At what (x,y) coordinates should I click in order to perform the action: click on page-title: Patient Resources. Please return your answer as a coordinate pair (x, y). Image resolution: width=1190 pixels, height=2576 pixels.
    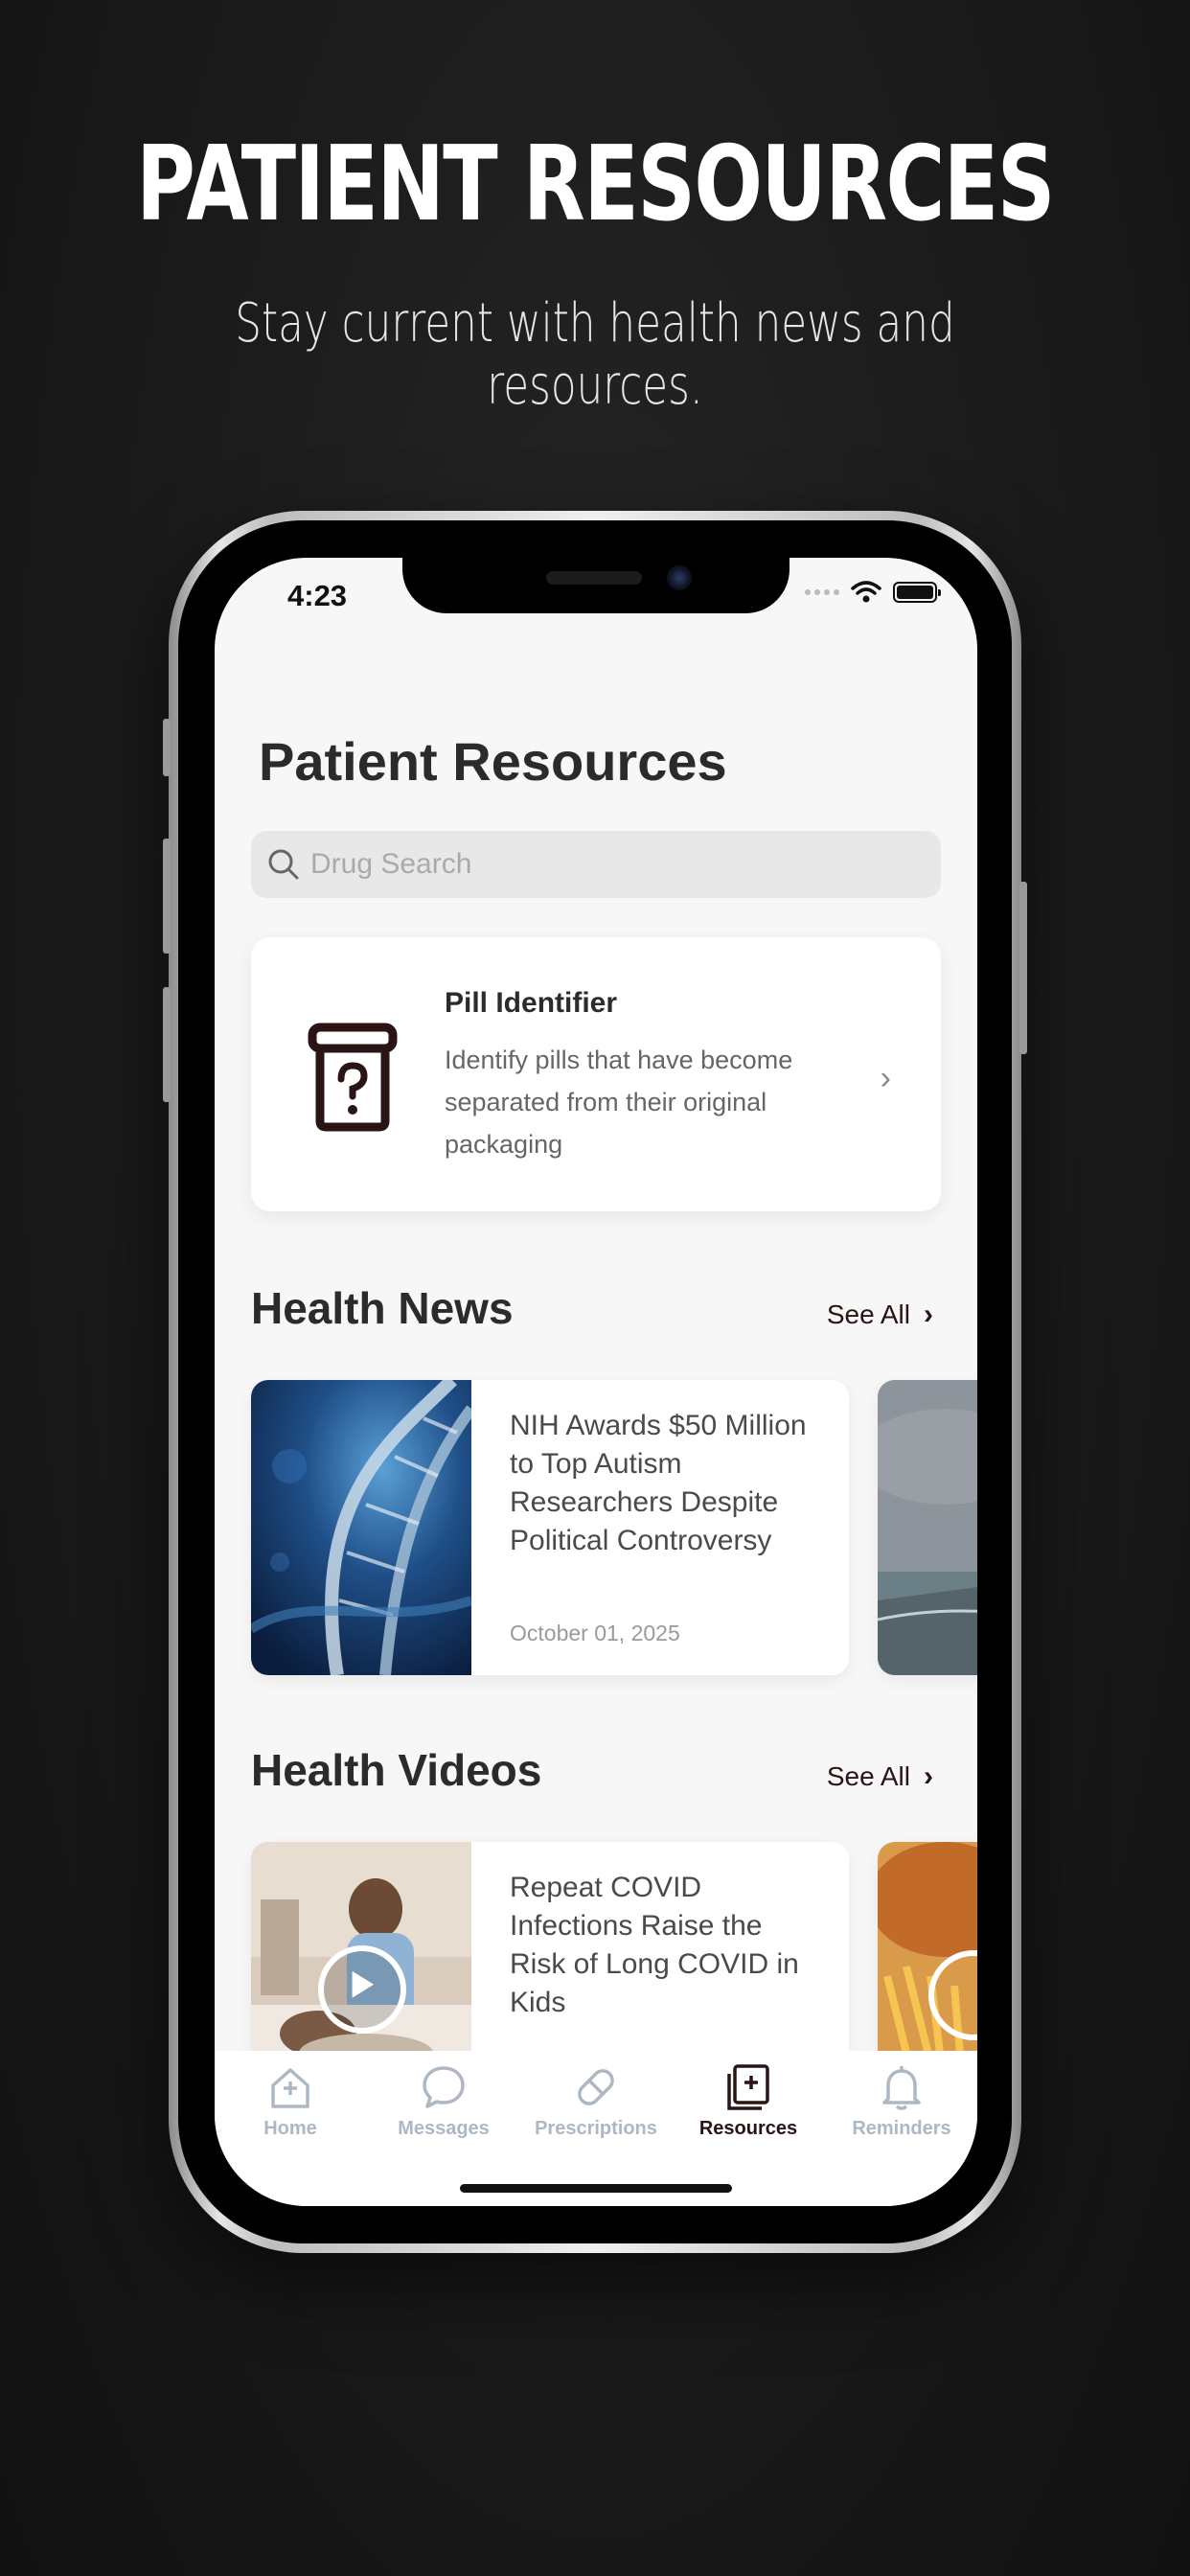
    Looking at the image, I should click on (493, 761).